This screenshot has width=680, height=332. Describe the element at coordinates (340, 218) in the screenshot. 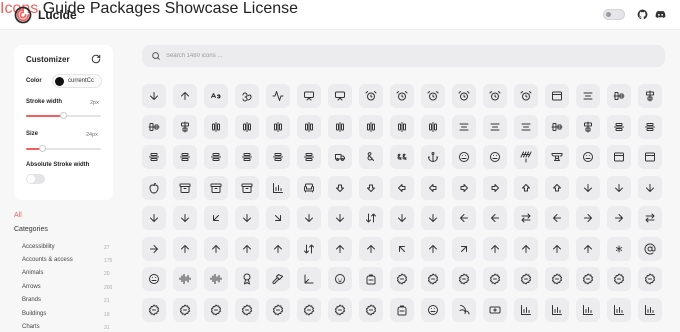

I see `icon-tile-arrow-down-to-line` at that location.